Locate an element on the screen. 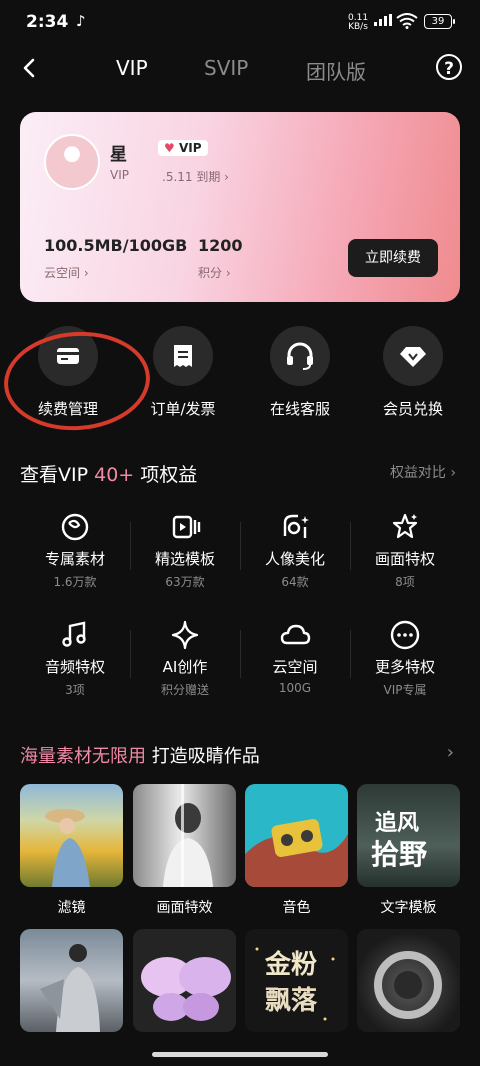 The width and height of the screenshot is (480, 1066). sticker-thumbnail is located at coordinates (186, 989).